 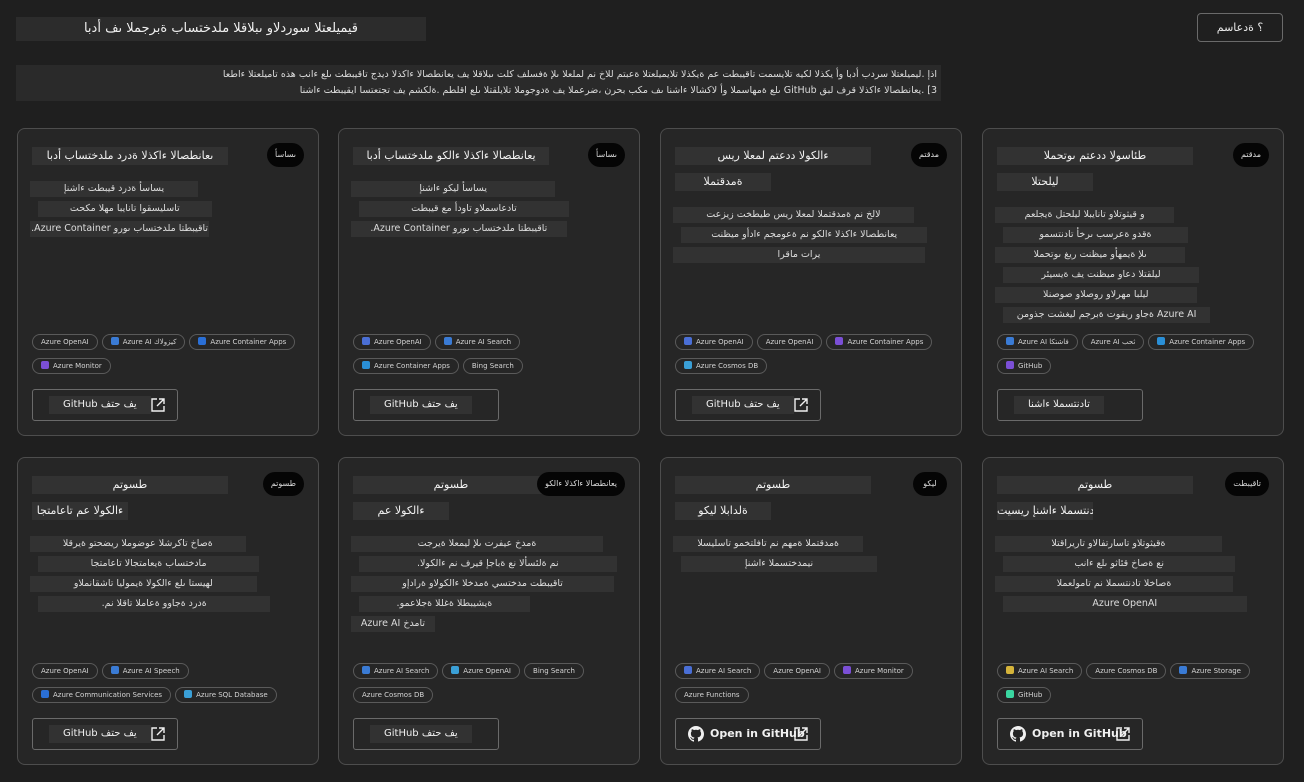 What do you see at coordinates (108, 695) in the screenshot?
I see `tag-label: Azure Communication Services` at bounding box center [108, 695].